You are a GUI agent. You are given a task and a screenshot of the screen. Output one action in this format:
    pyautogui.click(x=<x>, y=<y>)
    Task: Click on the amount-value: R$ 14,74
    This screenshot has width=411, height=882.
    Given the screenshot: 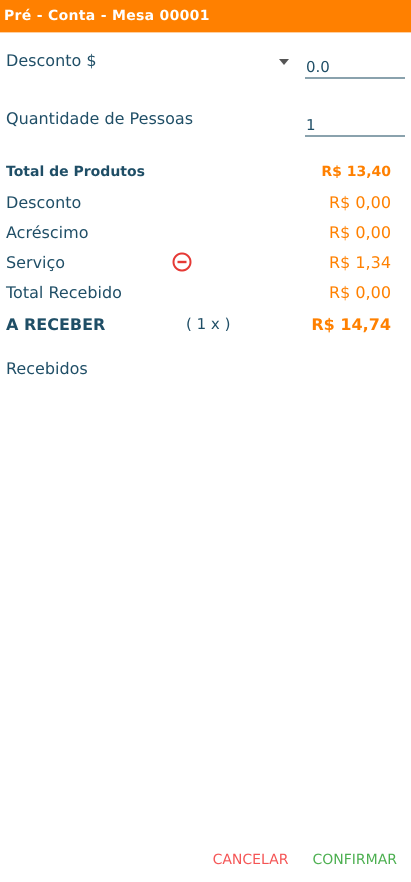 What is the action you would take?
    pyautogui.click(x=351, y=324)
    